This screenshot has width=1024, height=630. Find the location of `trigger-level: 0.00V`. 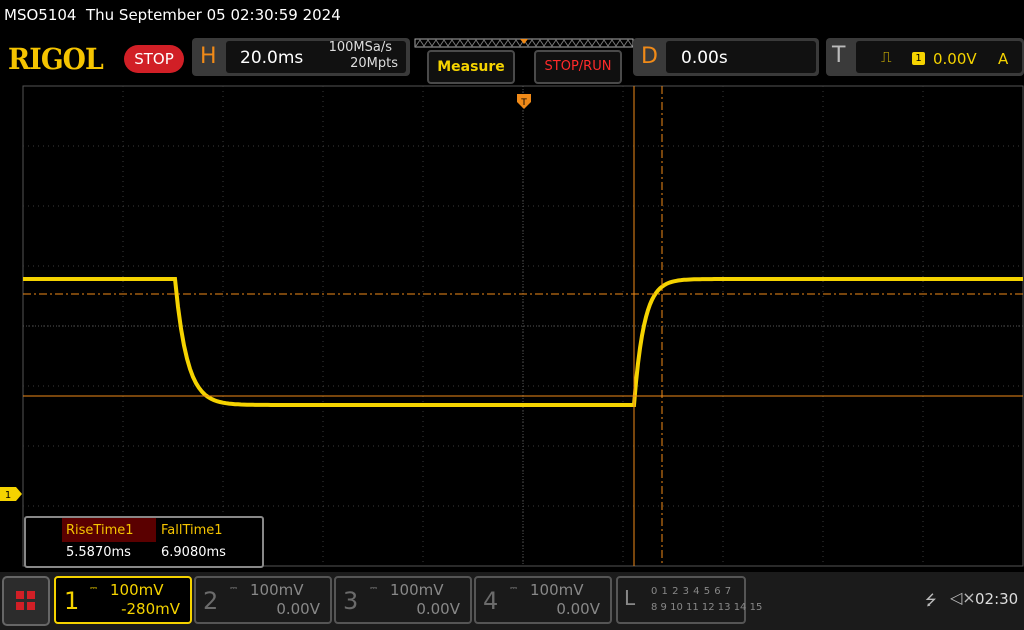

trigger-level: 0.00V is located at coordinates (955, 59).